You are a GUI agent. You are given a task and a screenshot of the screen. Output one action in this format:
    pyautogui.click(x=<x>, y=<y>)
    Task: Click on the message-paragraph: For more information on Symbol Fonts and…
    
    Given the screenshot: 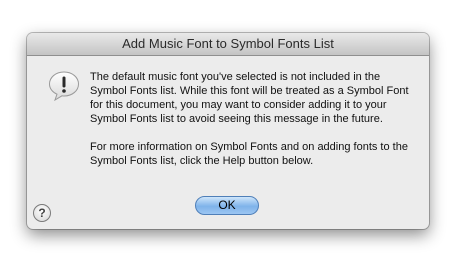 What is the action you would take?
    pyautogui.click(x=249, y=154)
    